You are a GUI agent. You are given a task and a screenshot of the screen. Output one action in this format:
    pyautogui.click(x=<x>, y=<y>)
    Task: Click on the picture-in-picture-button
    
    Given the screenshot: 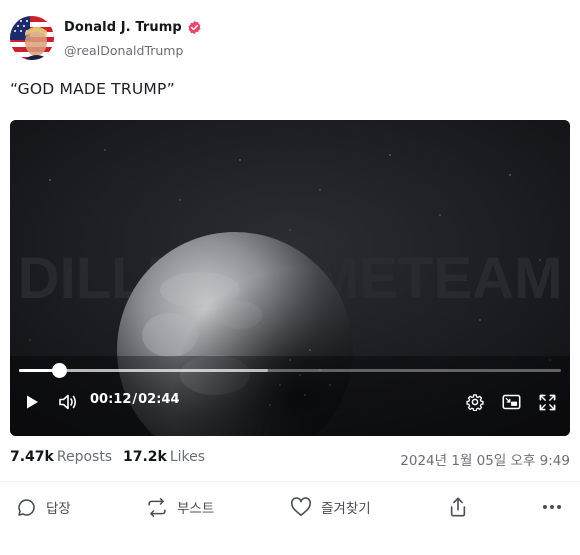 What is the action you would take?
    pyautogui.click(x=511, y=402)
    